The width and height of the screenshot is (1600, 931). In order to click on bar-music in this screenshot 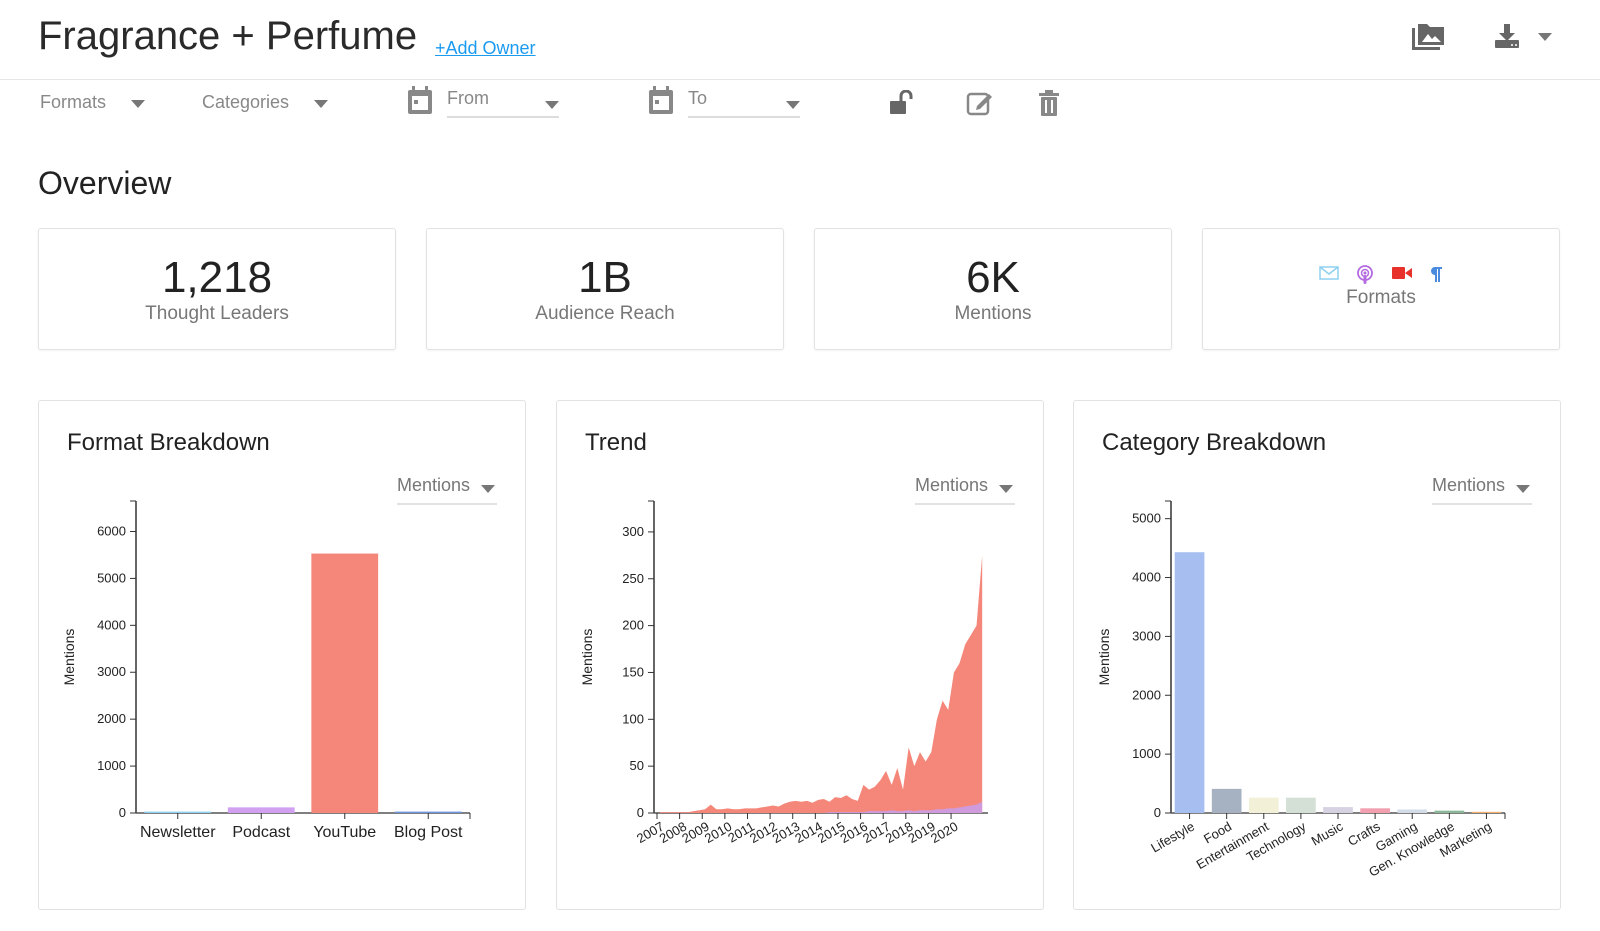, I will do `click(1338, 810)`.